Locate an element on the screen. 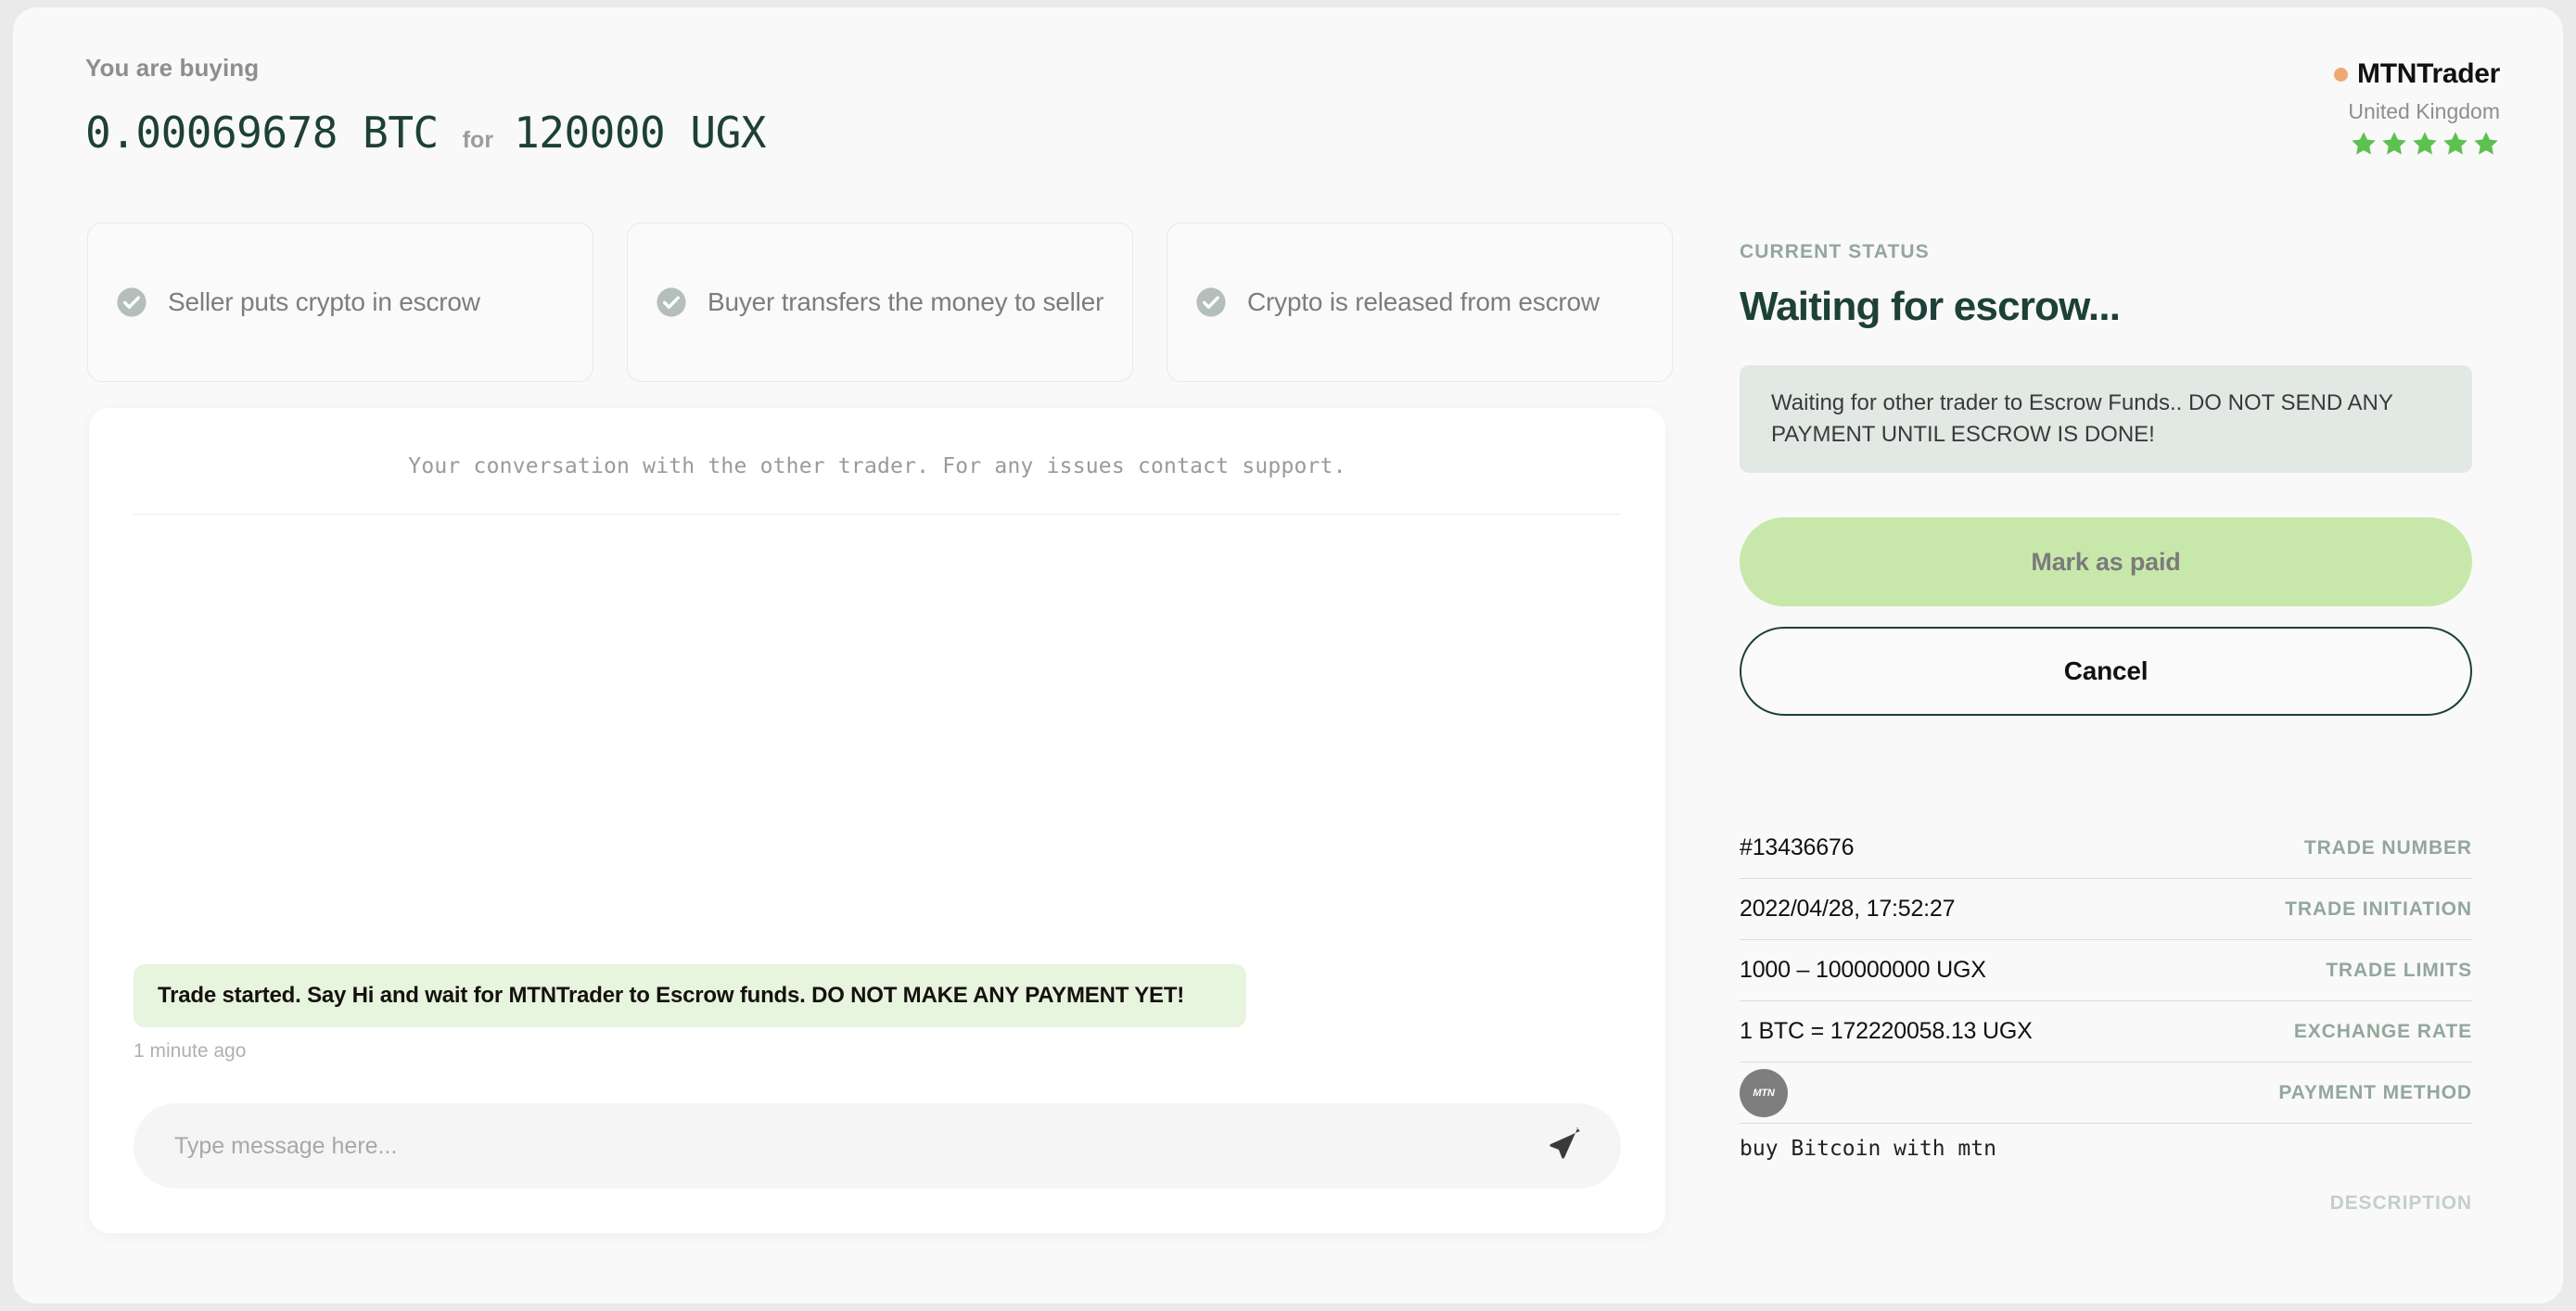 This screenshot has width=2576, height=1311. trader-badge: MTNTrader United Kingdom is located at coordinates (2417, 108).